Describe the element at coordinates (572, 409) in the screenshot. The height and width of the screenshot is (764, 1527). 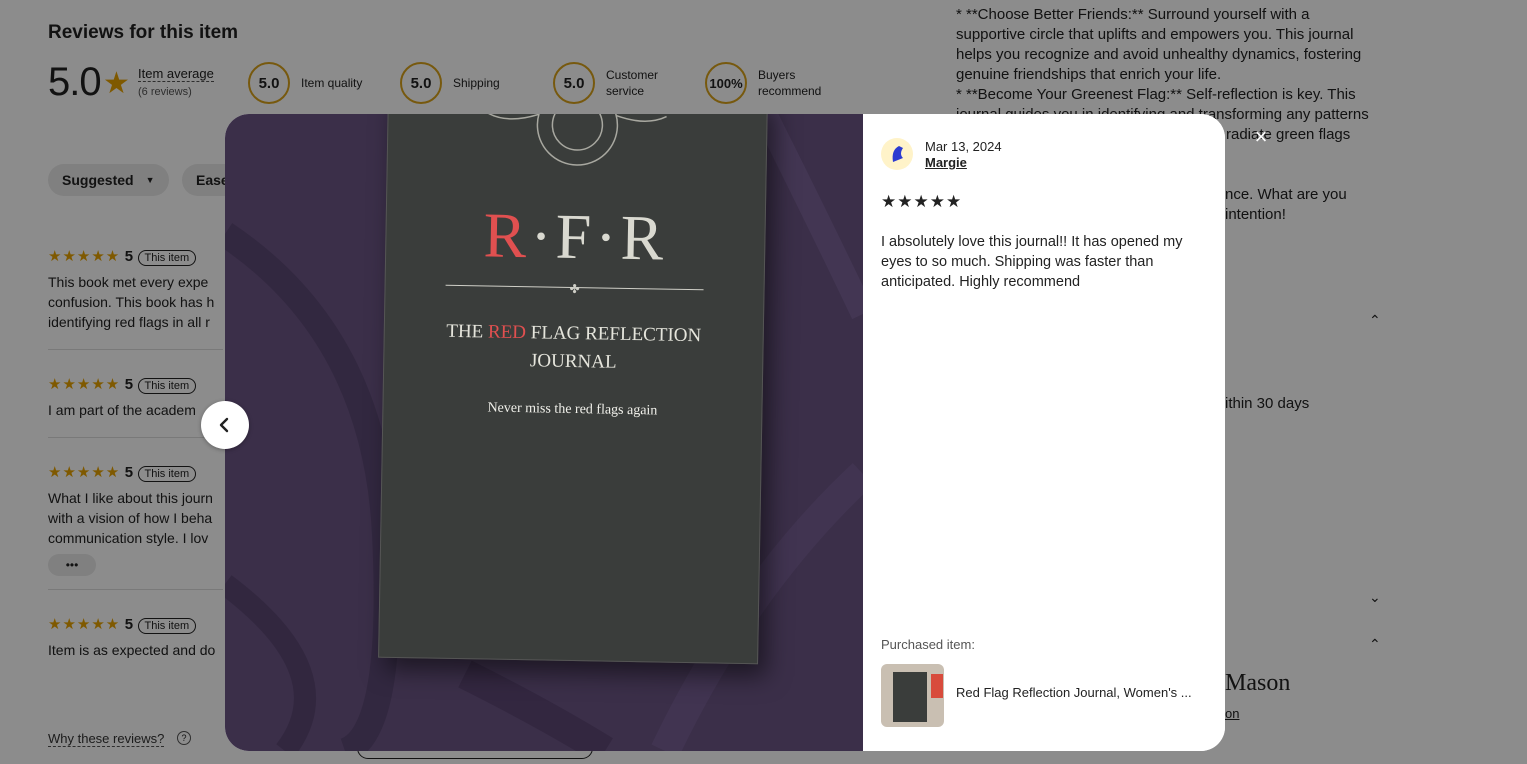
I see `book-tagline: Never miss the red flags again` at that location.